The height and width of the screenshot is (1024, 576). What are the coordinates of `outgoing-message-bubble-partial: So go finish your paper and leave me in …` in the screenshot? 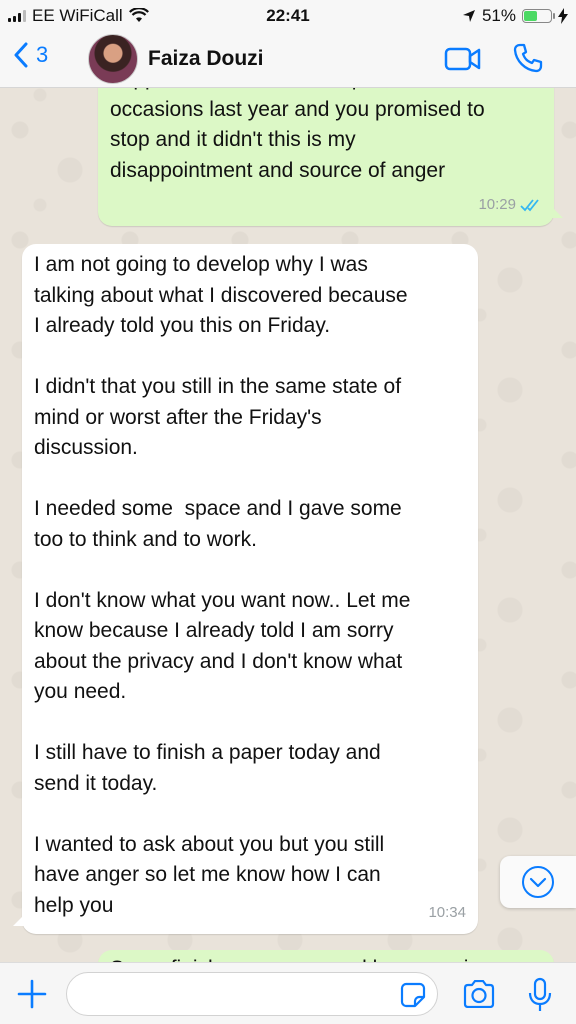 It's located at (326, 956).